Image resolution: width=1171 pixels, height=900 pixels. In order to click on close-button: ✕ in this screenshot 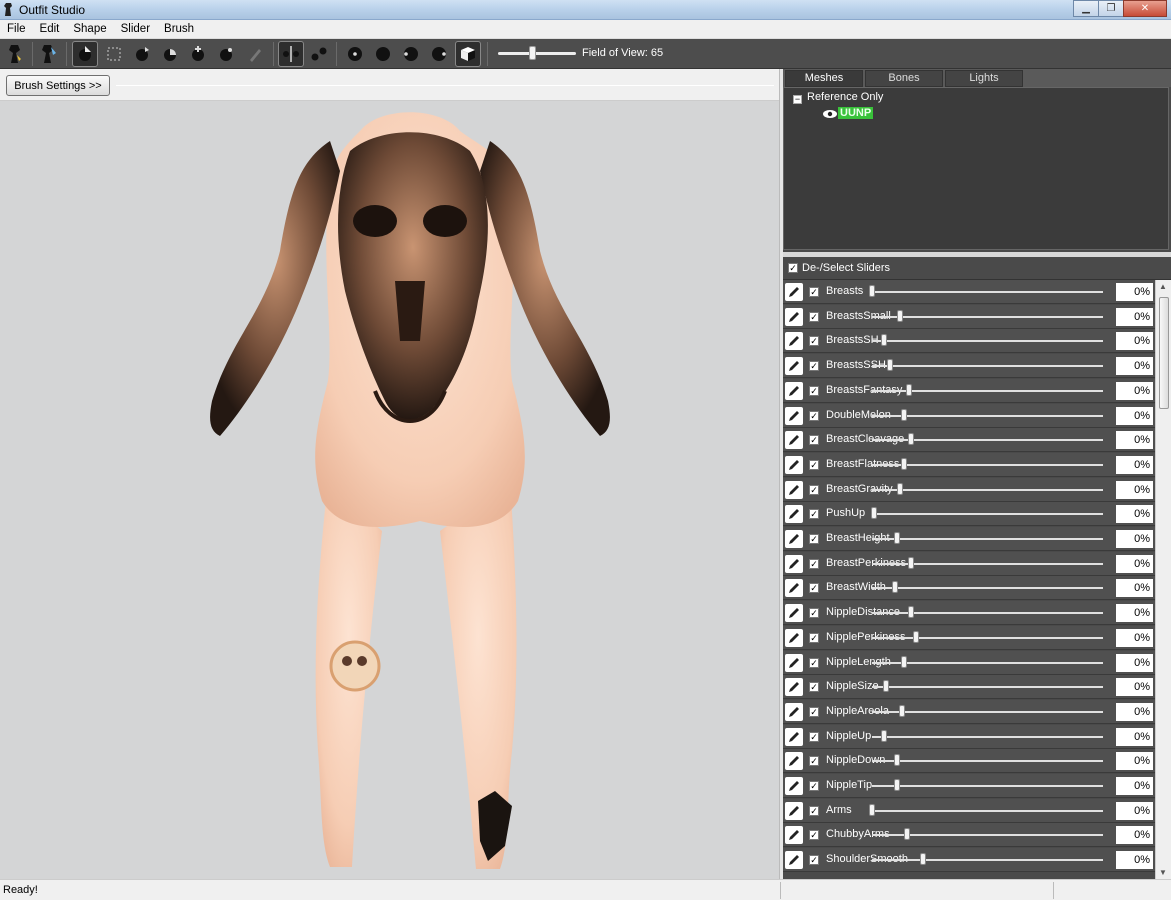, I will do `click(1145, 8)`.